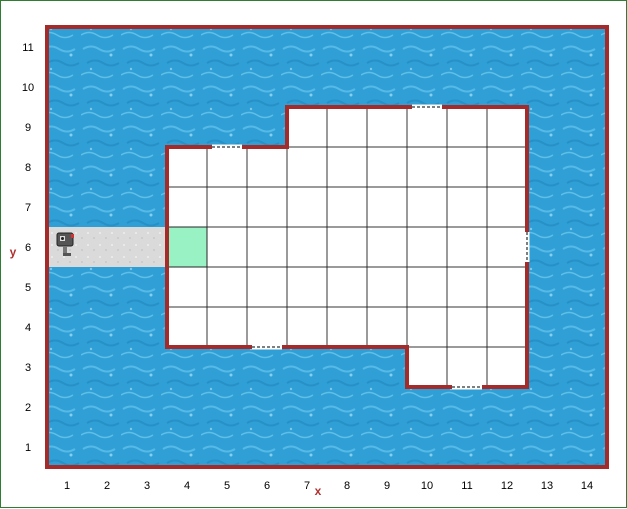  I want to click on y-tick-label: 7, so click(28, 208).